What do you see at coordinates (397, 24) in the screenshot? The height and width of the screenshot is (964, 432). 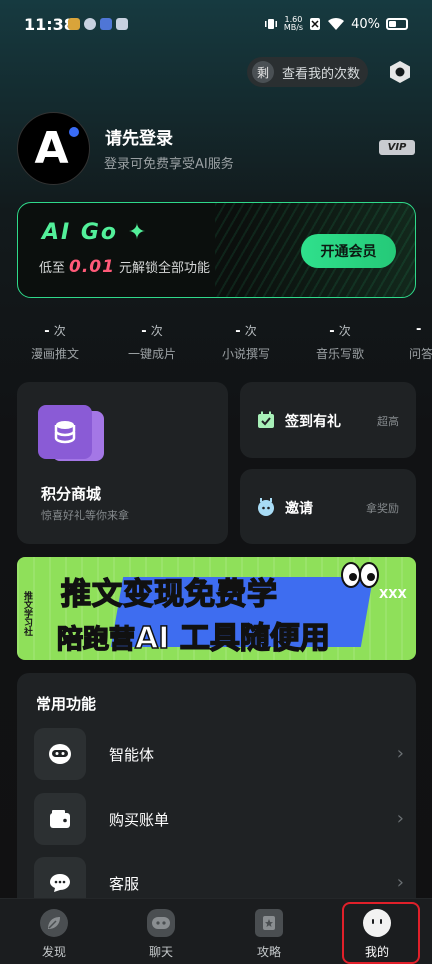 I see `battery-icon` at bounding box center [397, 24].